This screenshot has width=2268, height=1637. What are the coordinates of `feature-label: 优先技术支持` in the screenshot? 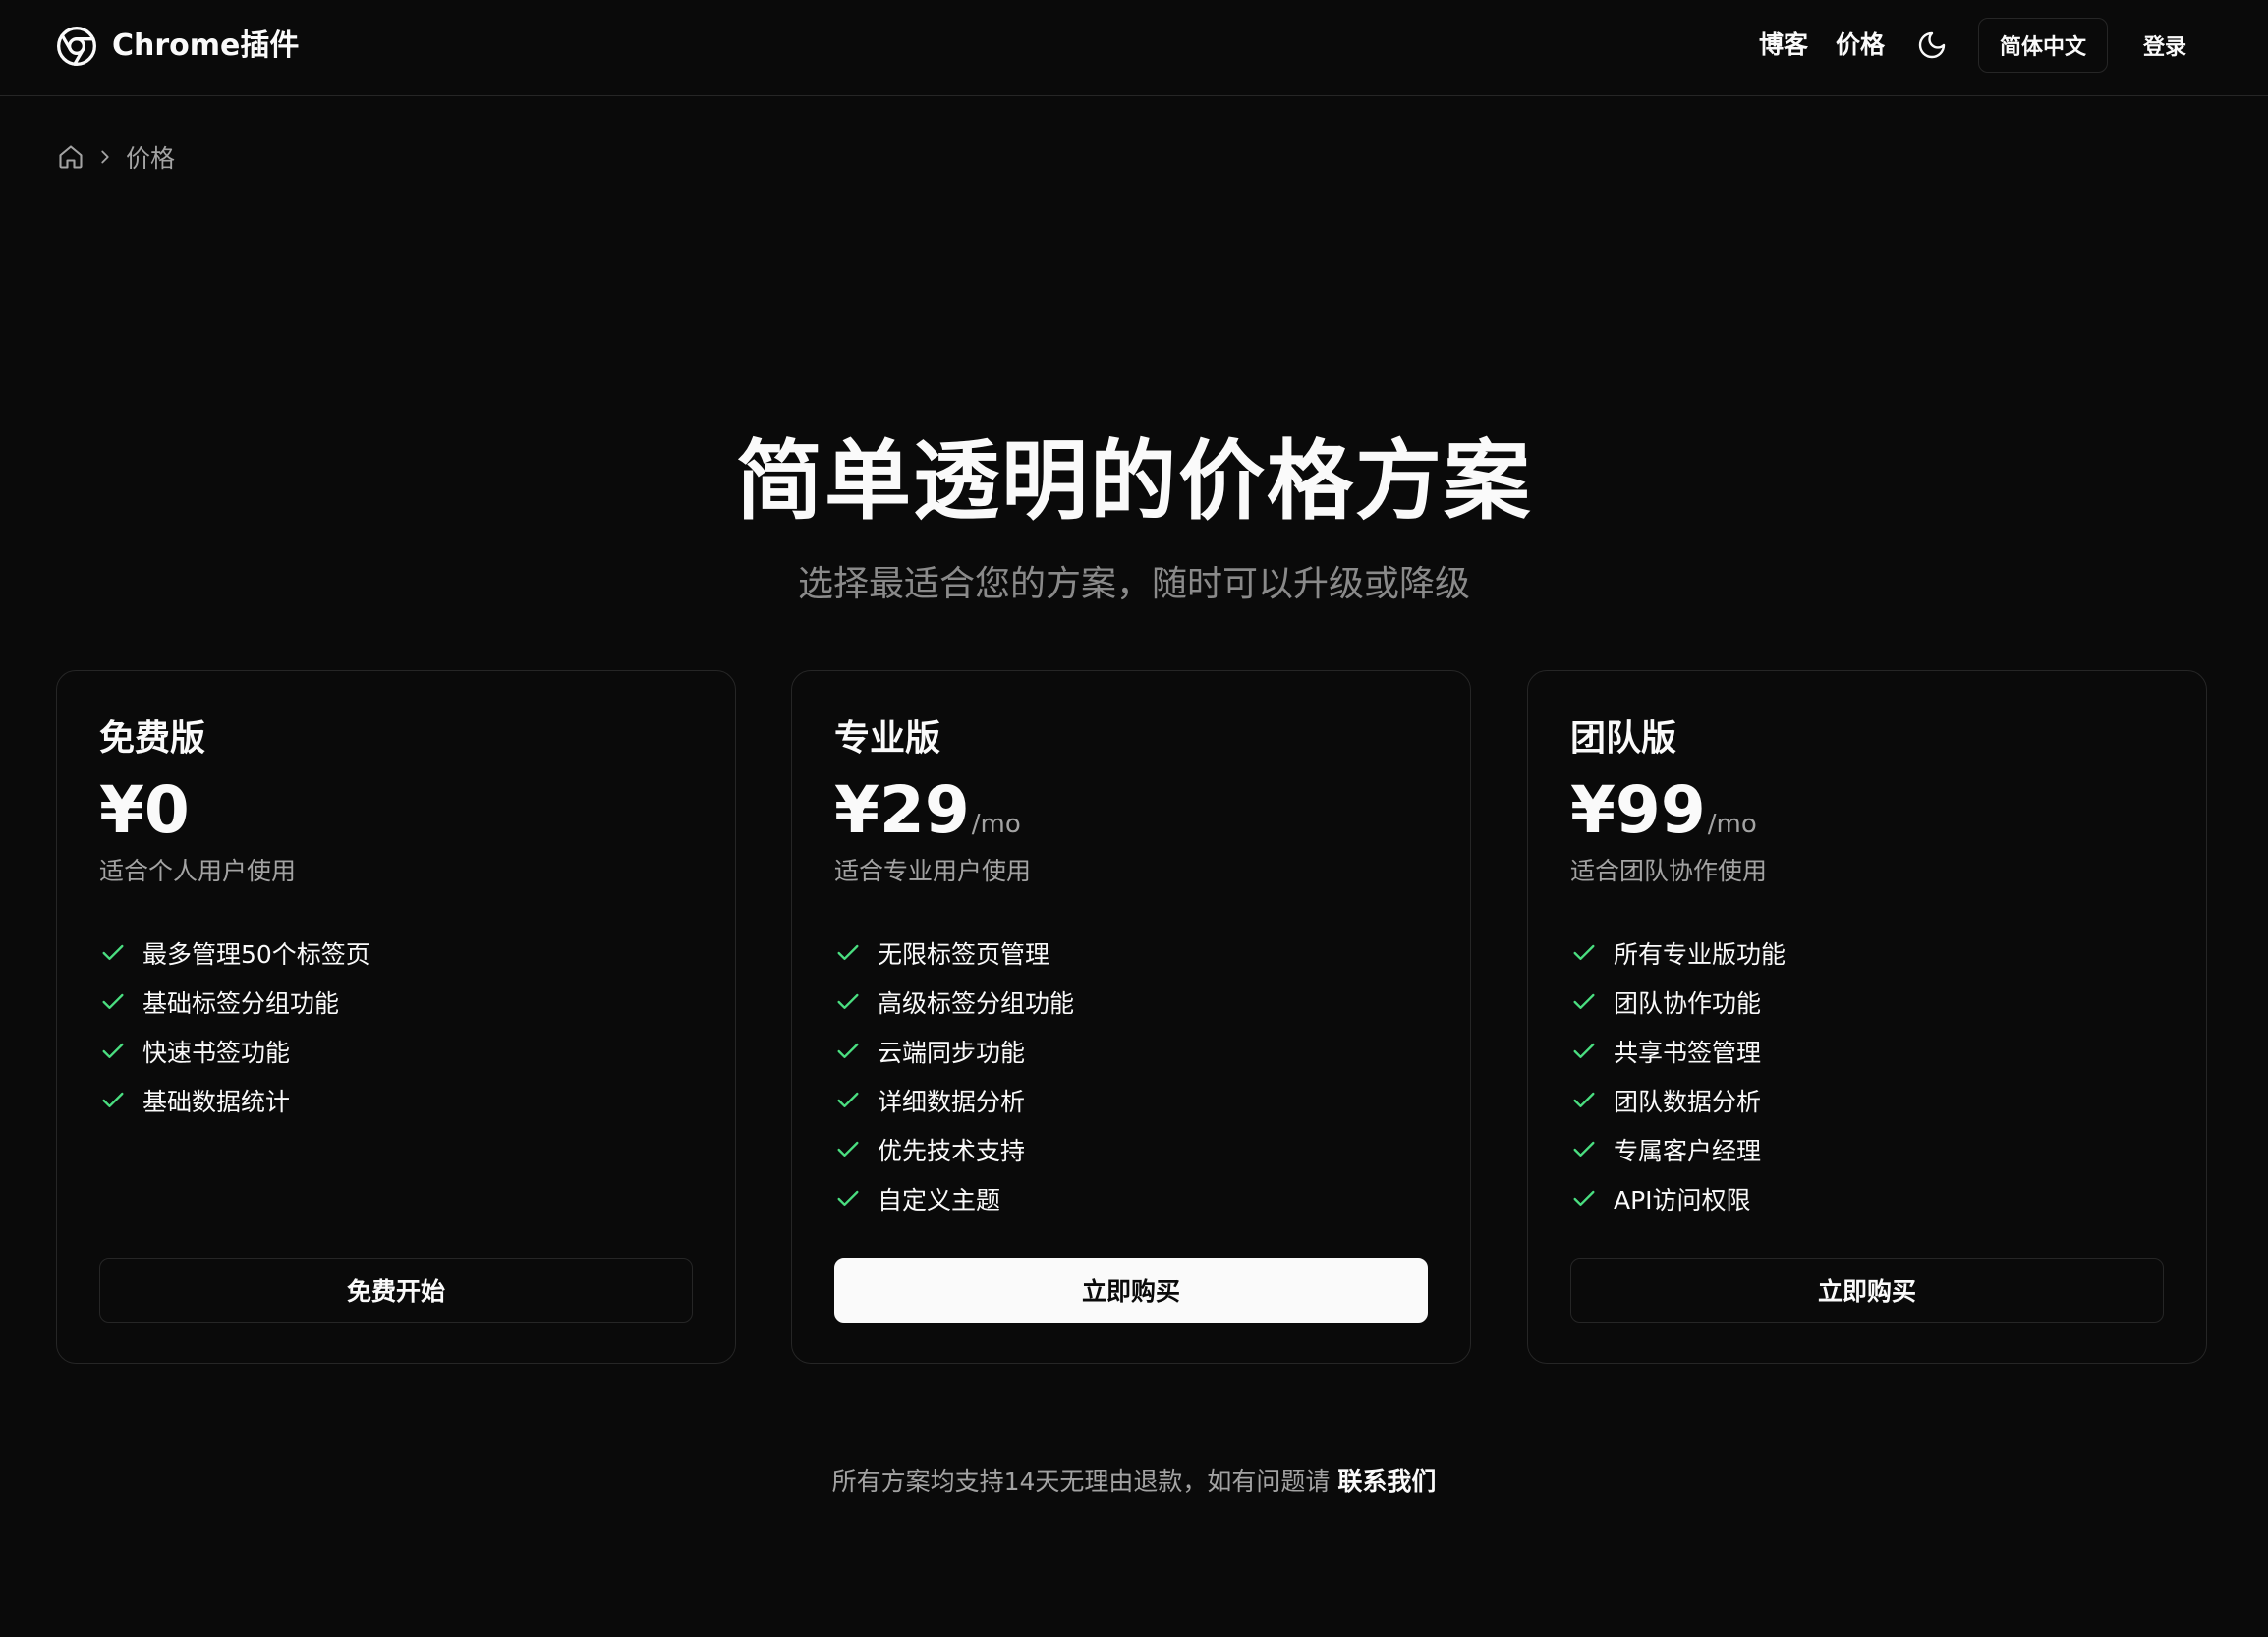 It's located at (952, 1151).